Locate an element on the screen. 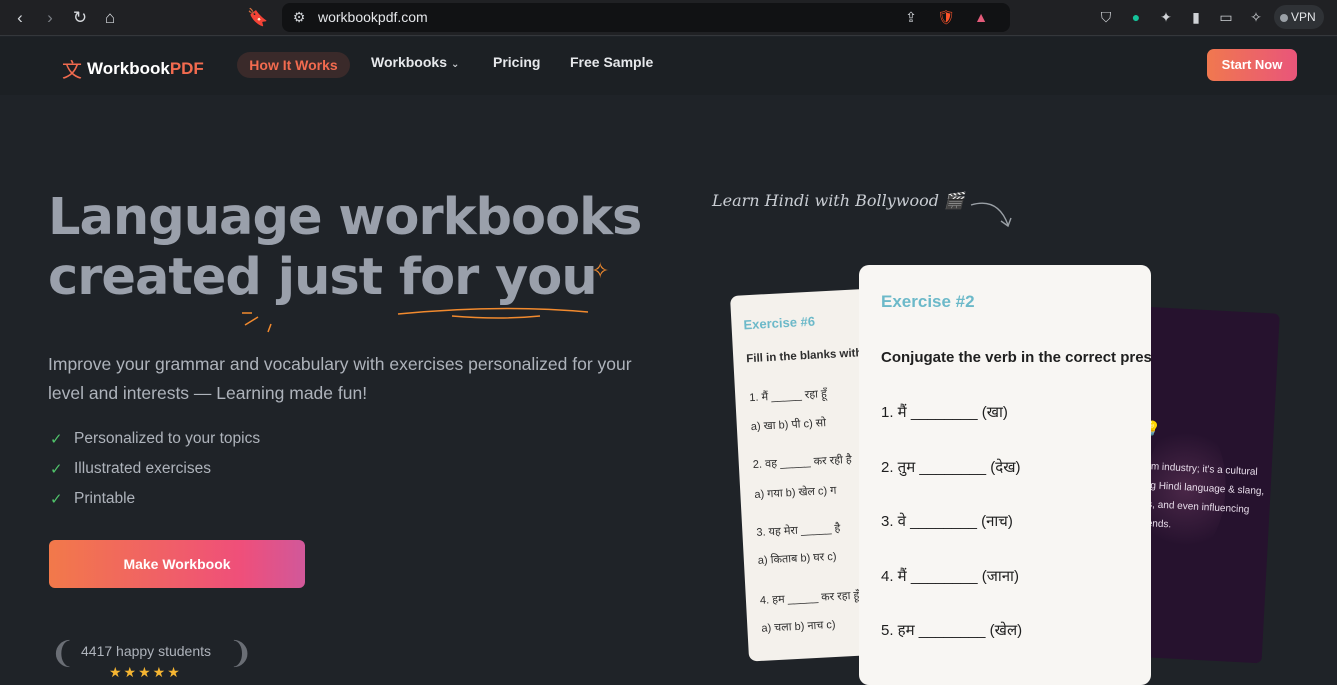  vpn-status-icon is located at coordinates (1284, 18).